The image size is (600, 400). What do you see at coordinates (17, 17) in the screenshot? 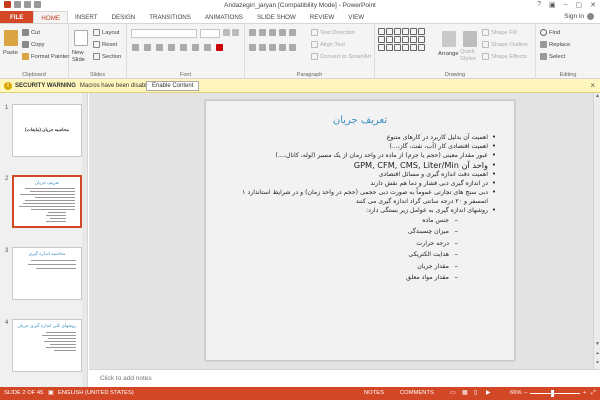
I see `tab-file: FILE` at bounding box center [17, 17].